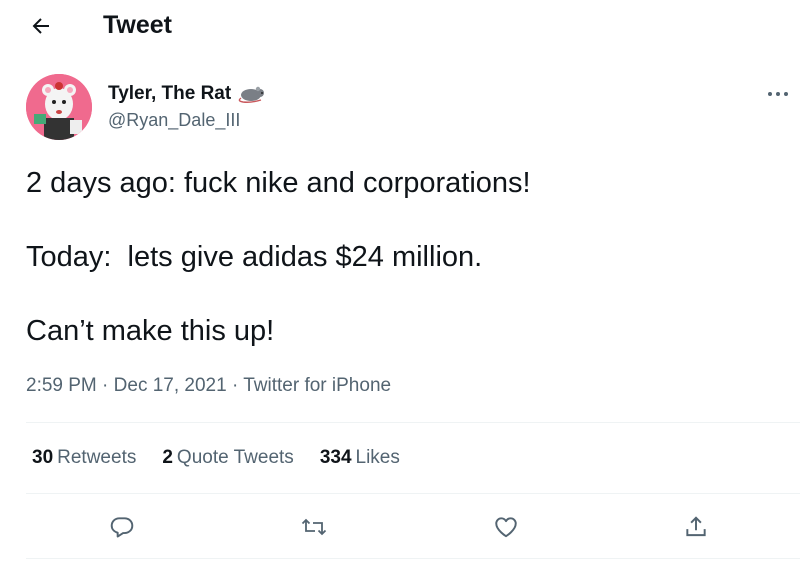 The width and height of the screenshot is (800, 566). I want to click on tweet-line: 2 days ago: fuck nike and corporations!, so click(278, 183).